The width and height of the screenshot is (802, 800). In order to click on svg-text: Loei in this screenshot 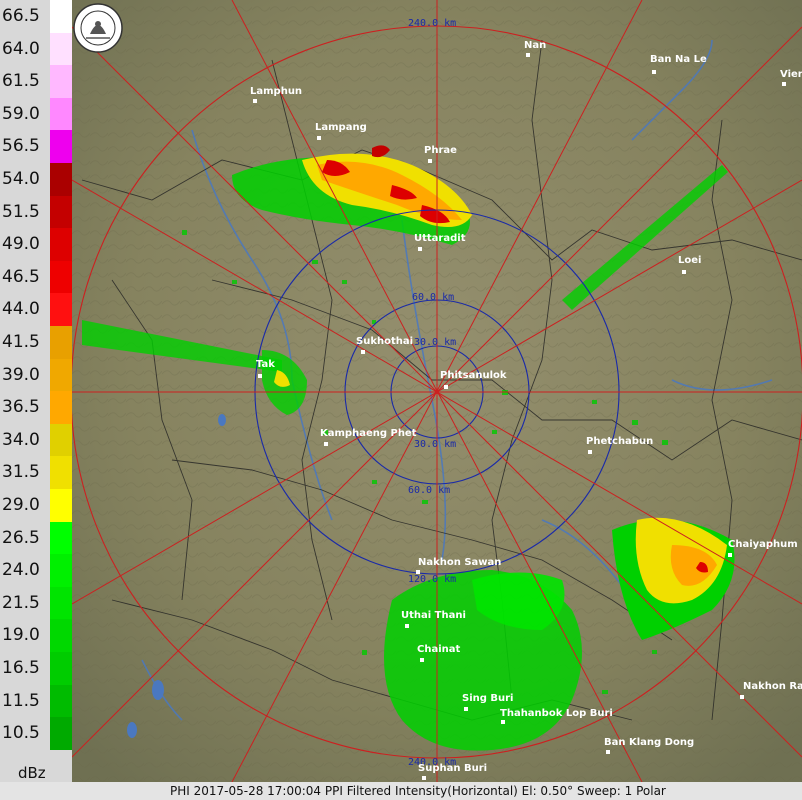, I will do `click(689, 260)`.